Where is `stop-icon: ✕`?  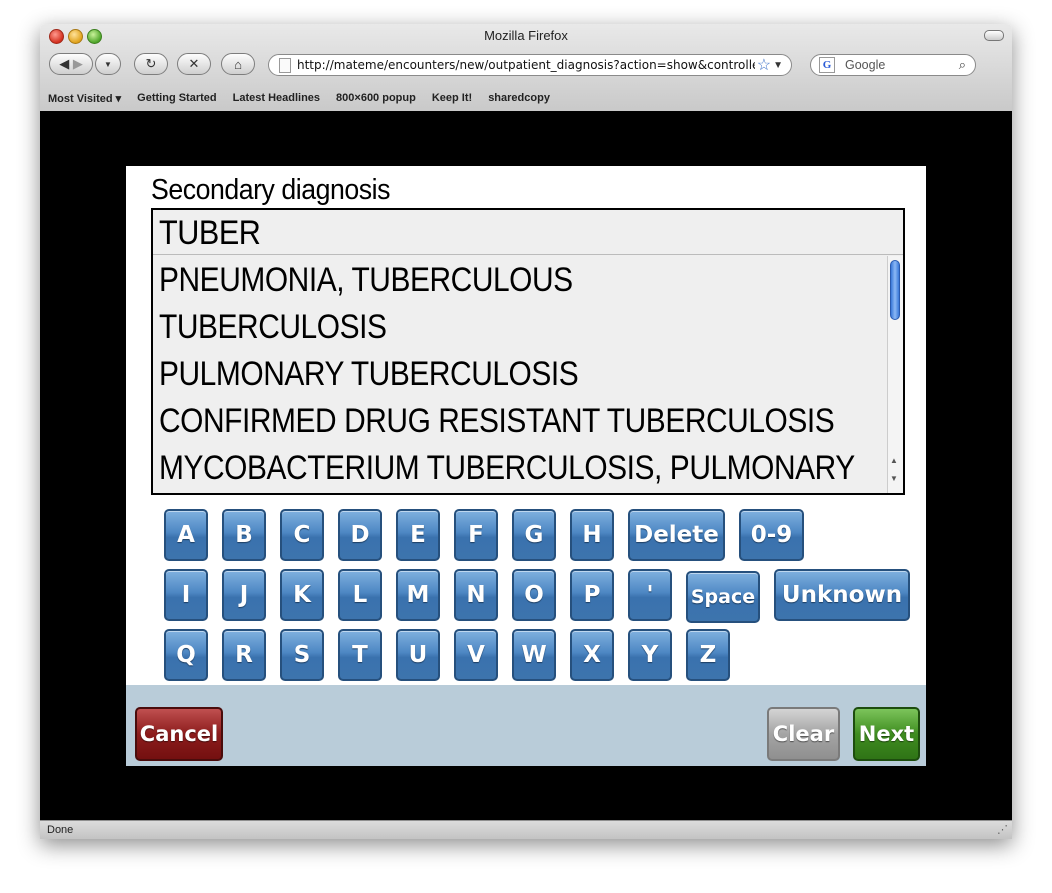 stop-icon: ✕ is located at coordinates (194, 63).